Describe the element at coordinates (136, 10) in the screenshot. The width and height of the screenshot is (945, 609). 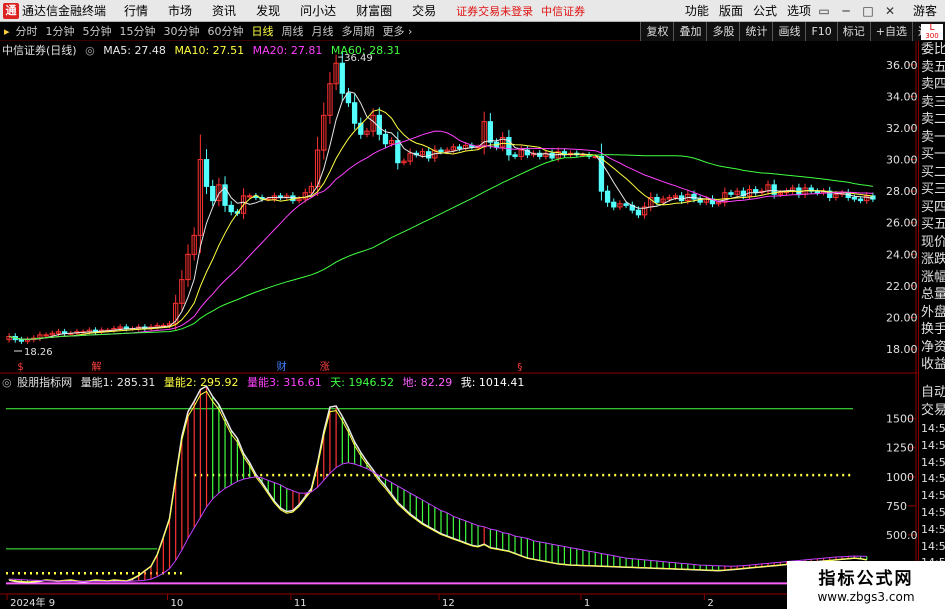
I see `menu-quotes: 行情` at that location.